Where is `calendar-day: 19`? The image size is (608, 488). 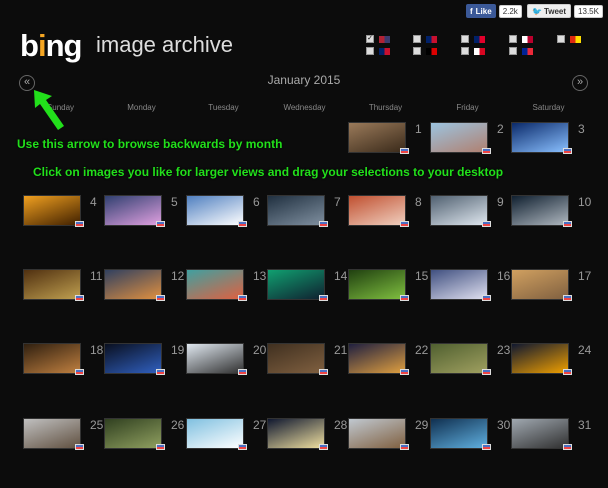 calendar-day: 19 is located at coordinates (142, 378).